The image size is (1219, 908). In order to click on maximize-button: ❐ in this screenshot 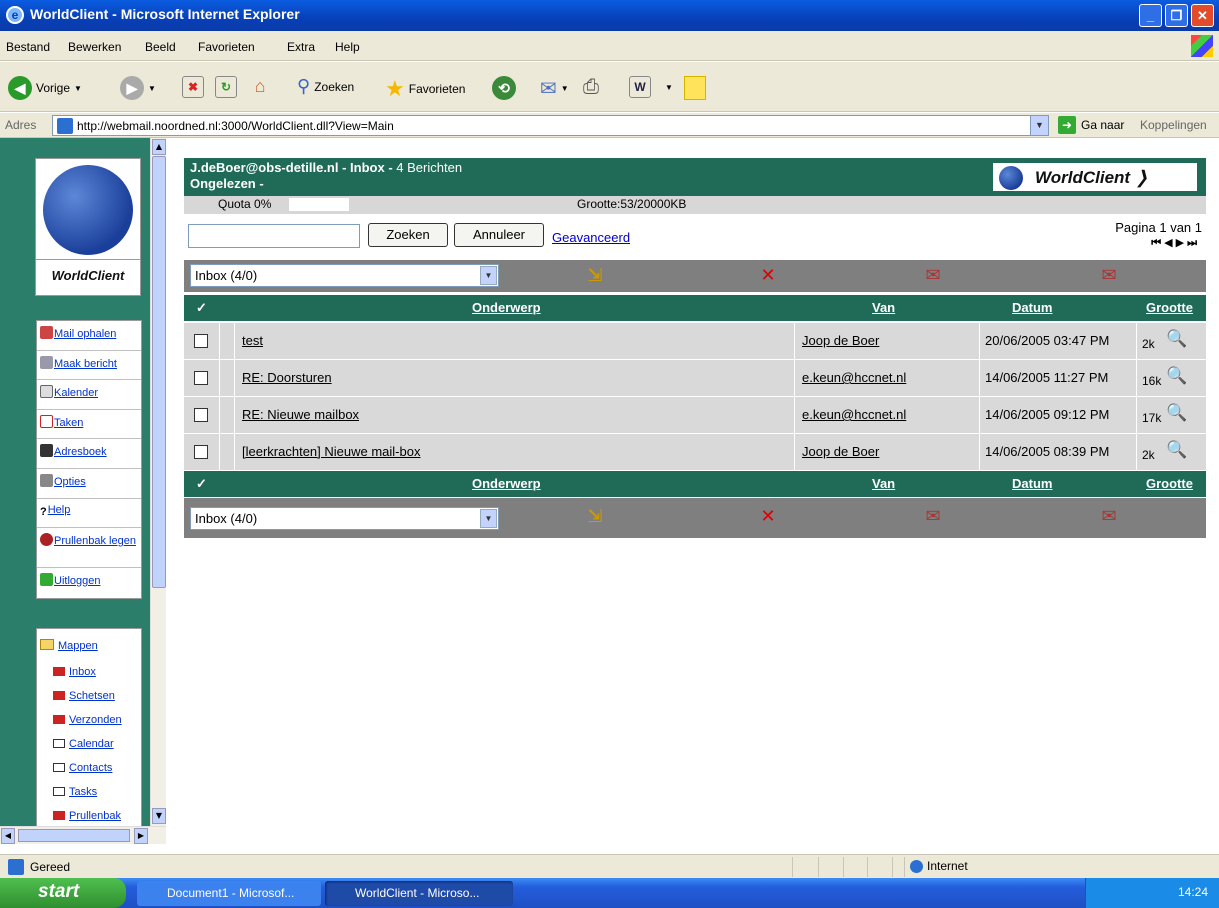, I will do `click(1176, 15)`.